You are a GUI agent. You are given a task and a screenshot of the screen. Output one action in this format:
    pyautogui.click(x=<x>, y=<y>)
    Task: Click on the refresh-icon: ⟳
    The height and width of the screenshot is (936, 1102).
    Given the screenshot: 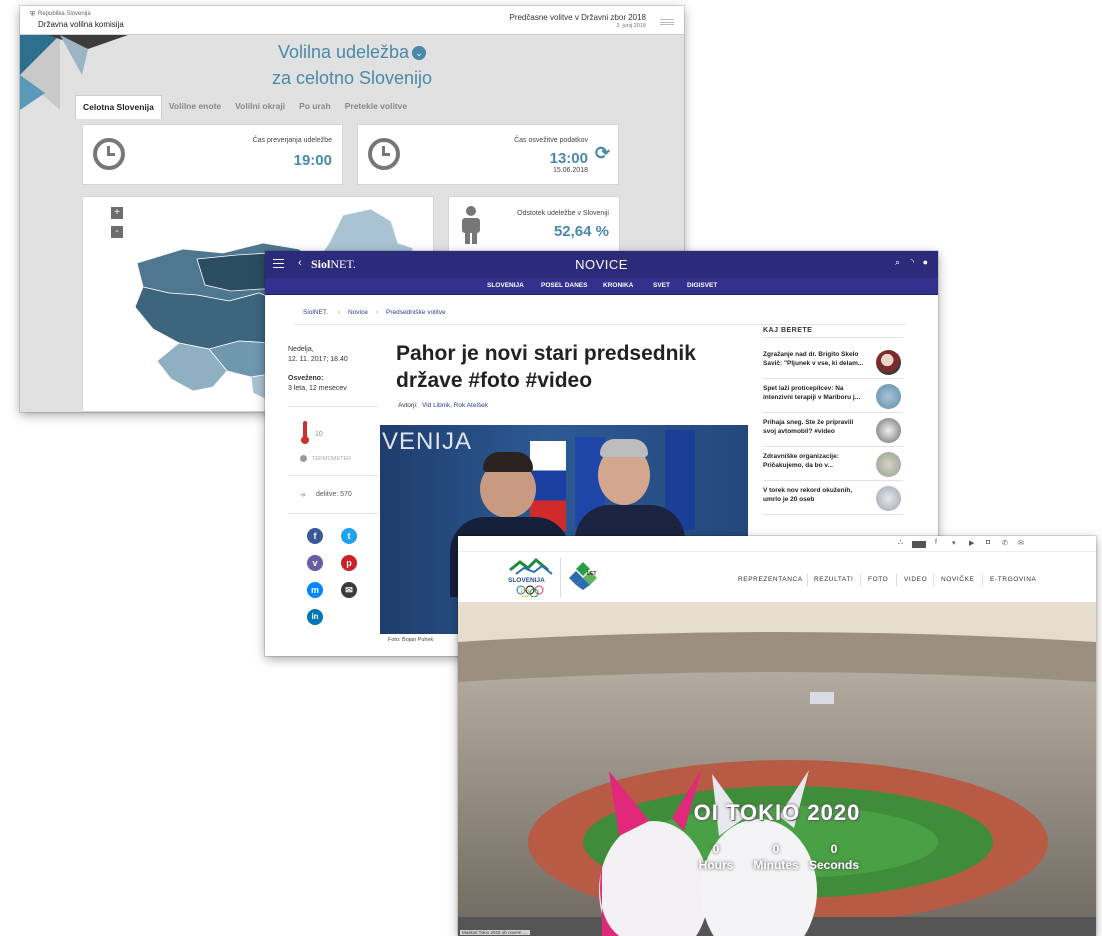 What is the action you would take?
    pyautogui.click(x=602, y=153)
    